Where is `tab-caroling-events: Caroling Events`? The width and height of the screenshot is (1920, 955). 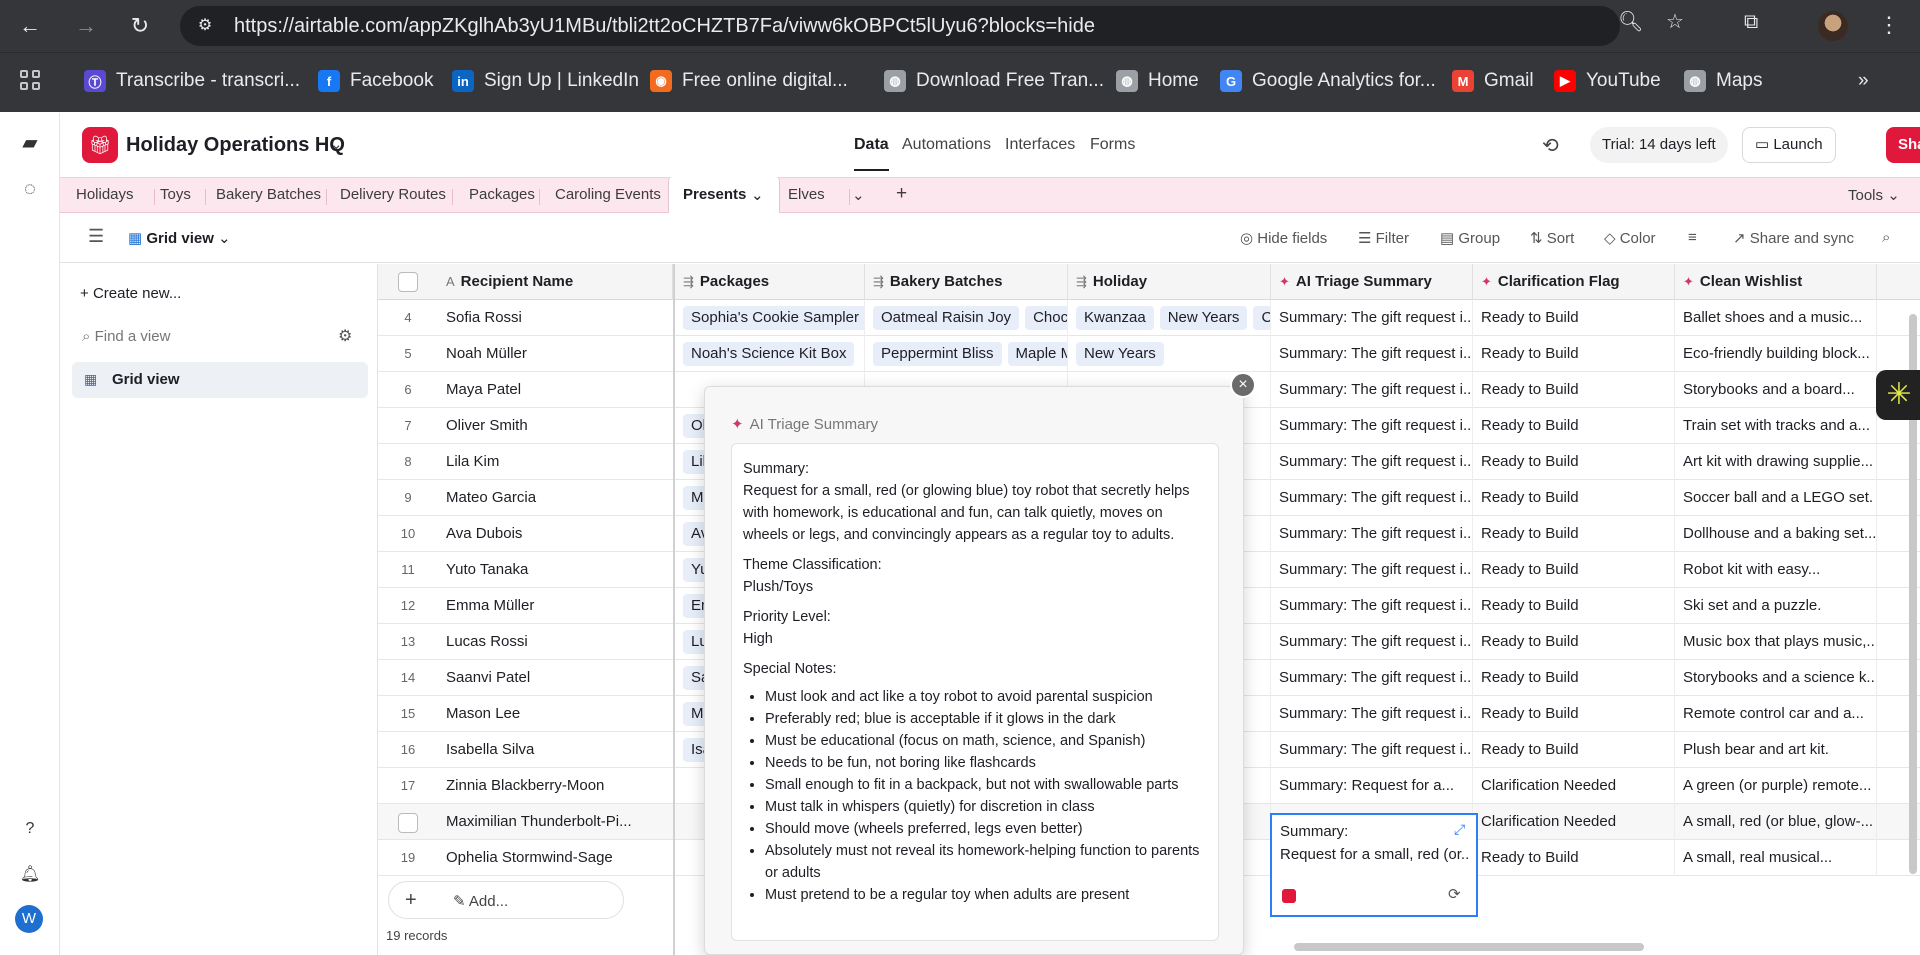 tab-caroling-events: Caroling Events is located at coordinates (608, 194).